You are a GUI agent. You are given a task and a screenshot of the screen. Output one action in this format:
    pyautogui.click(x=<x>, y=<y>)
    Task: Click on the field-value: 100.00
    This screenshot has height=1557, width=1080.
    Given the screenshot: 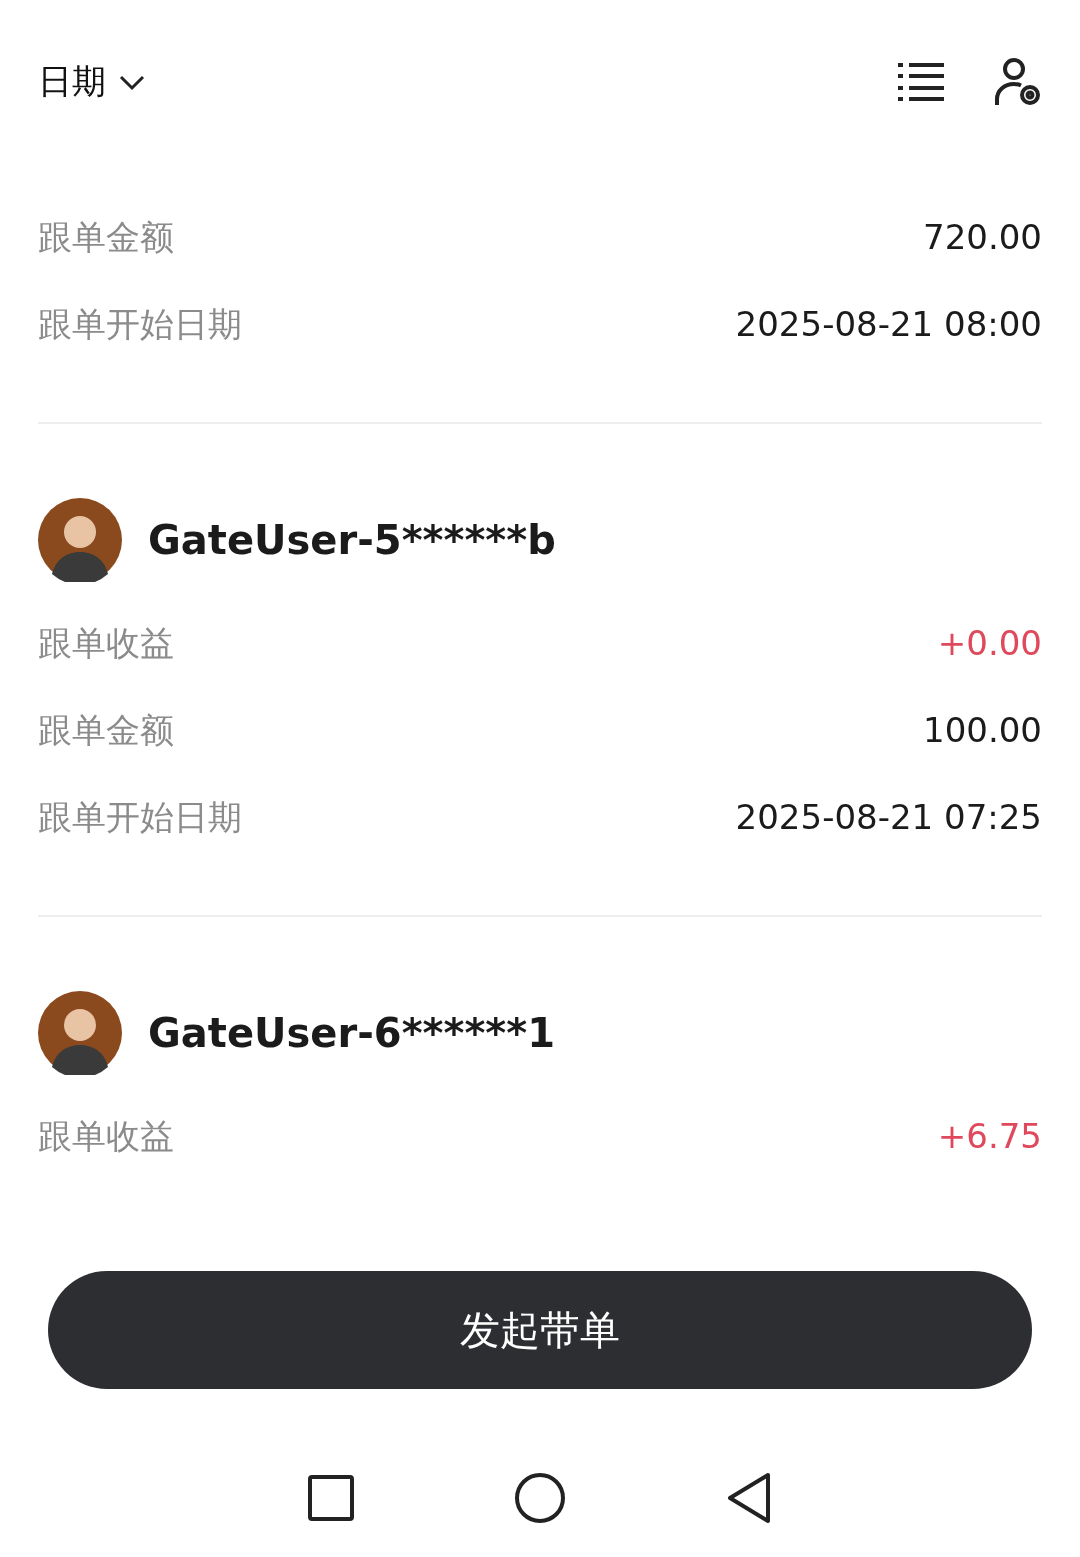 What is the action you would take?
    pyautogui.click(x=982, y=730)
    